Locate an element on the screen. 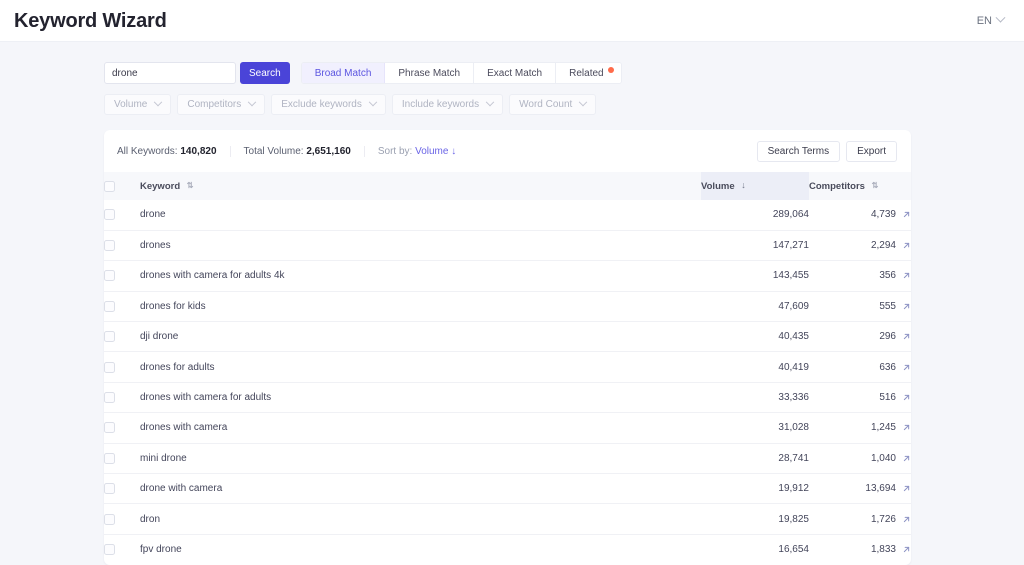 This screenshot has width=1024, height=565. volume-cell: 19,825 is located at coordinates (755, 519).